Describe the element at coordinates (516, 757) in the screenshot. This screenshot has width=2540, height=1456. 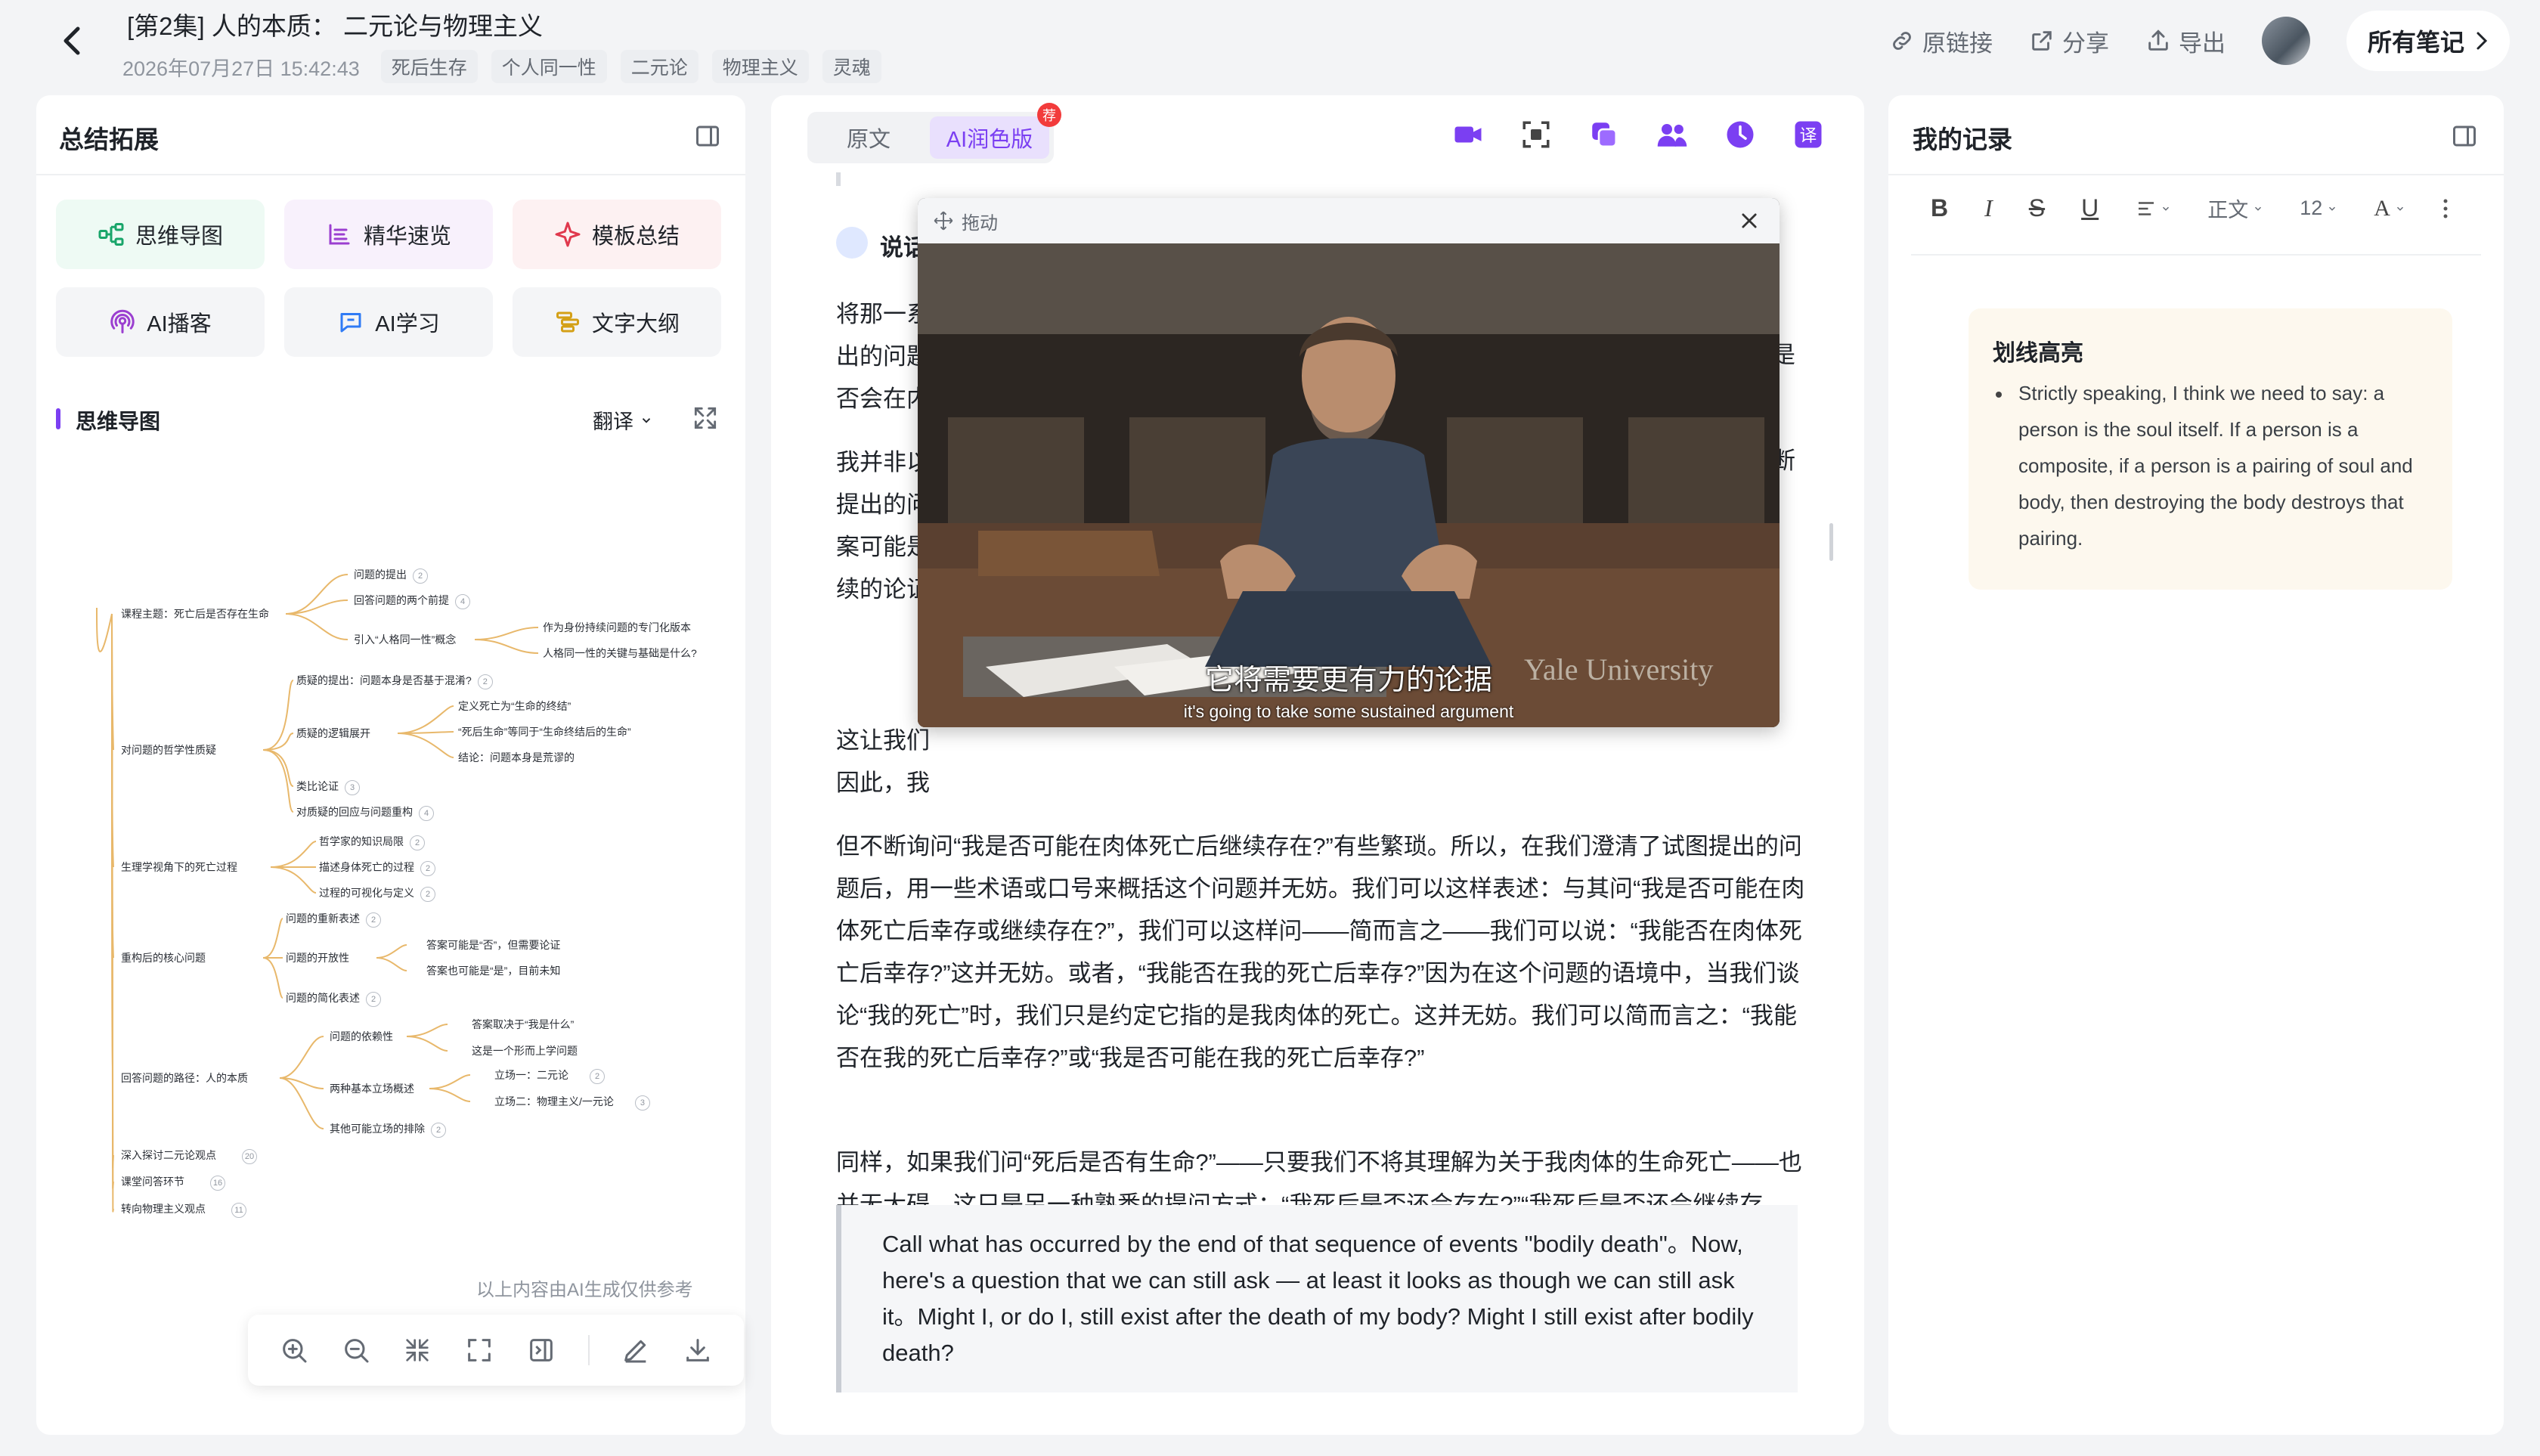
I see `mindmap-node: 结论：问题本身是荒谬的` at that location.